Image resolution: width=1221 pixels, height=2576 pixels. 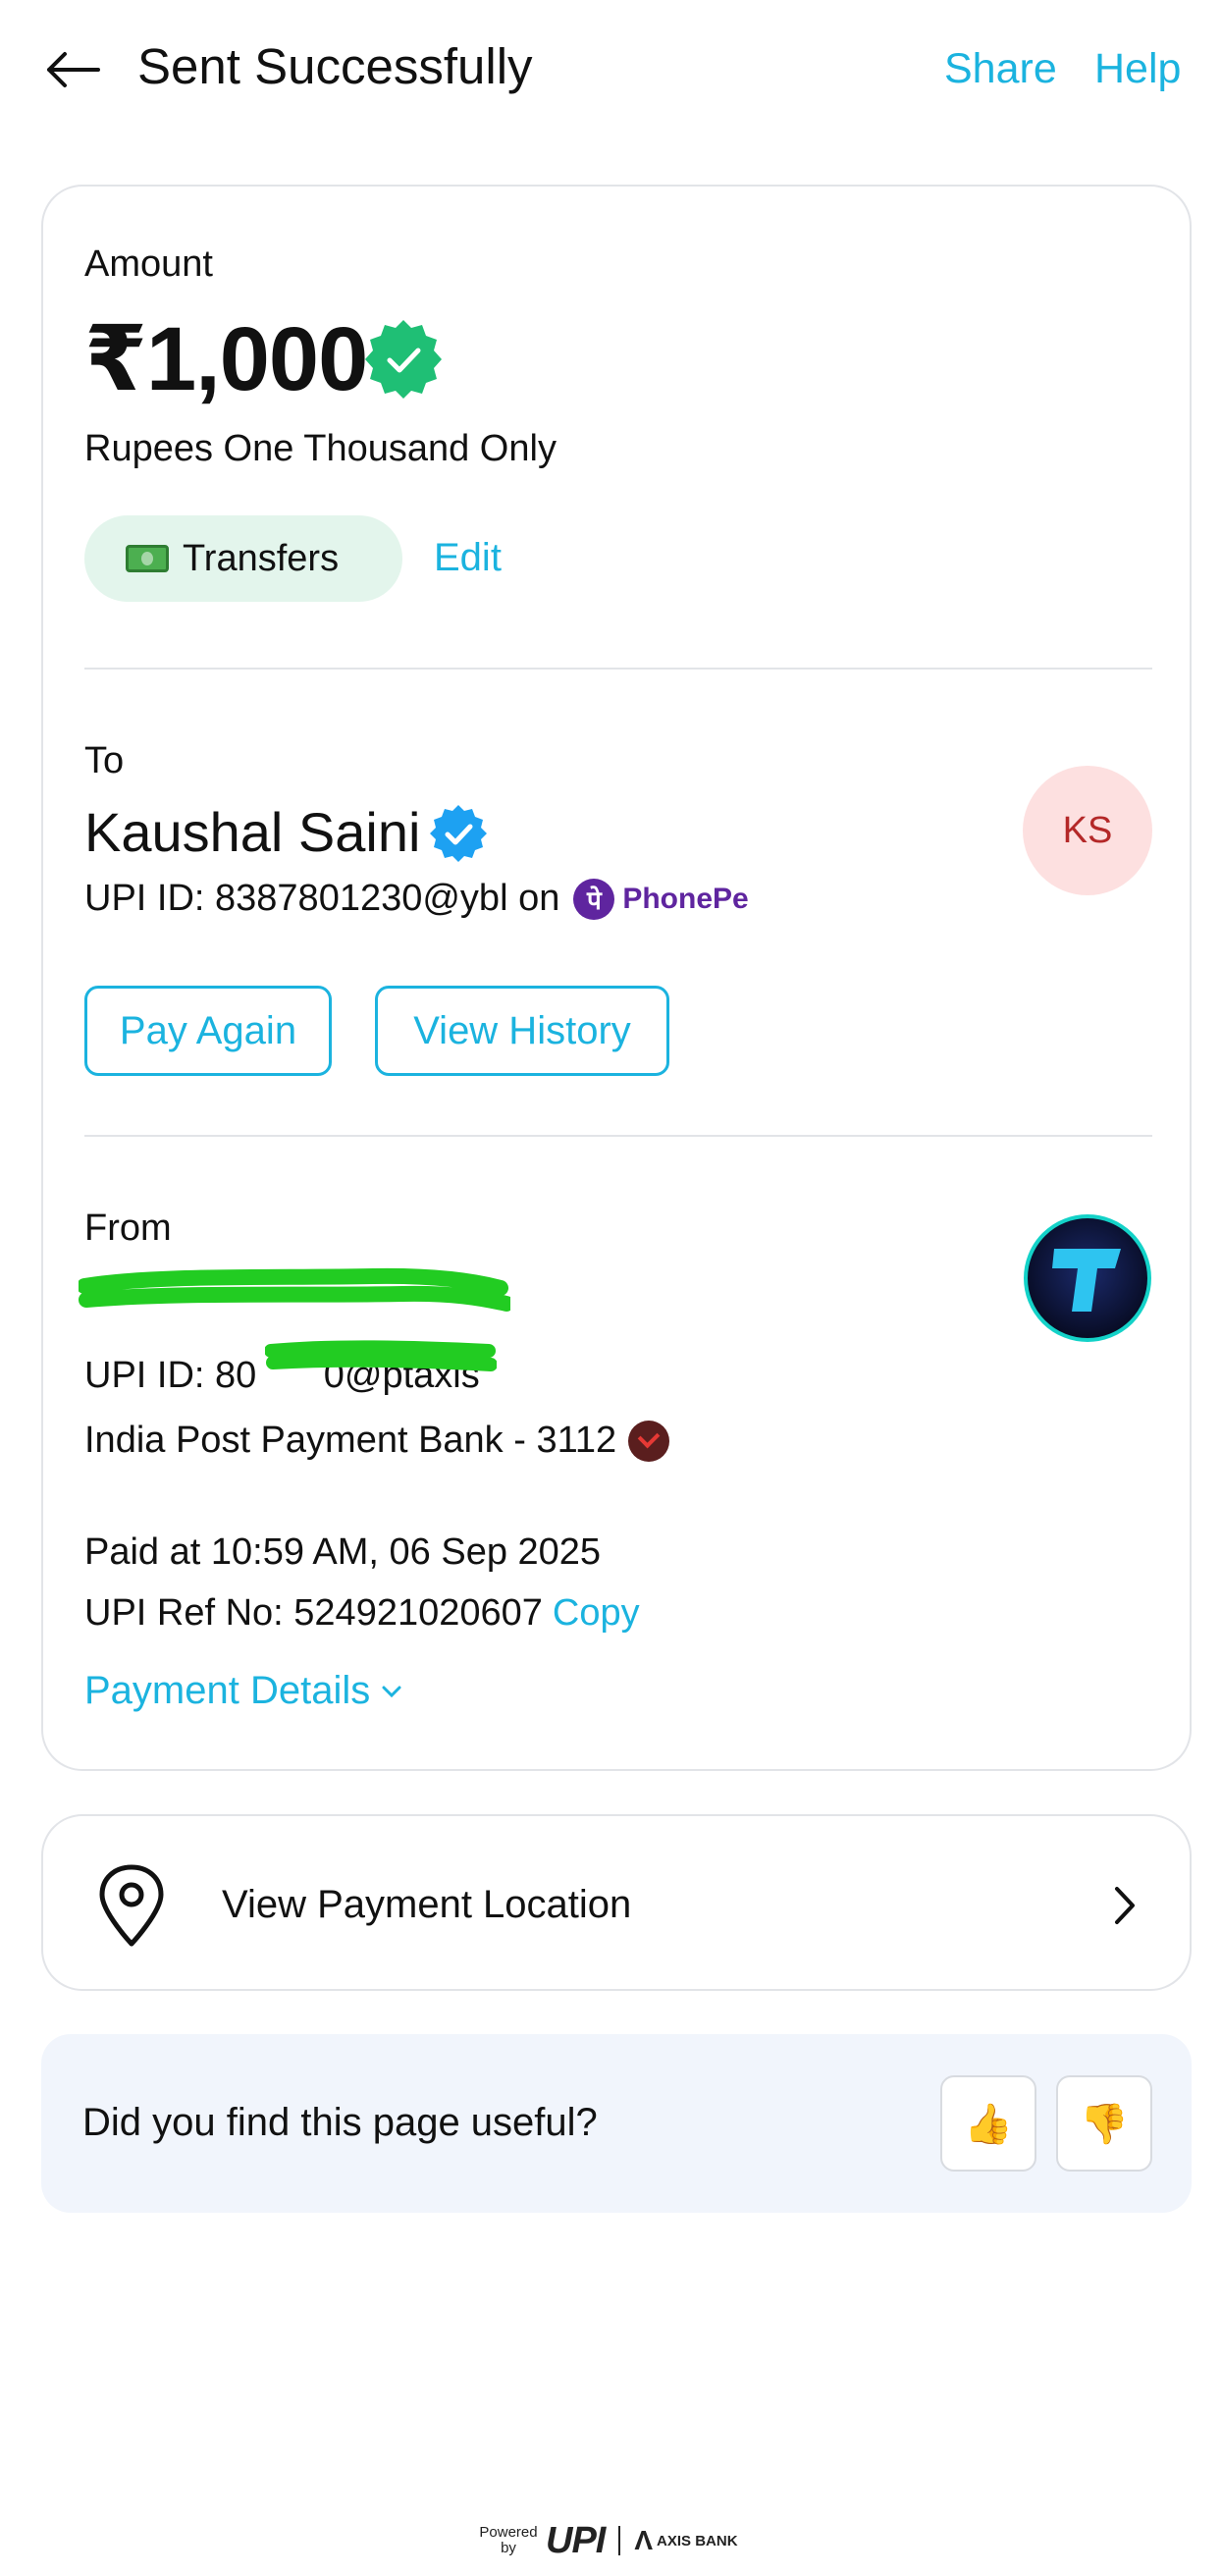 What do you see at coordinates (509, 2540) in the screenshot?
I see `powered-by-text: Powered by` at bounding box center [509, 2540].